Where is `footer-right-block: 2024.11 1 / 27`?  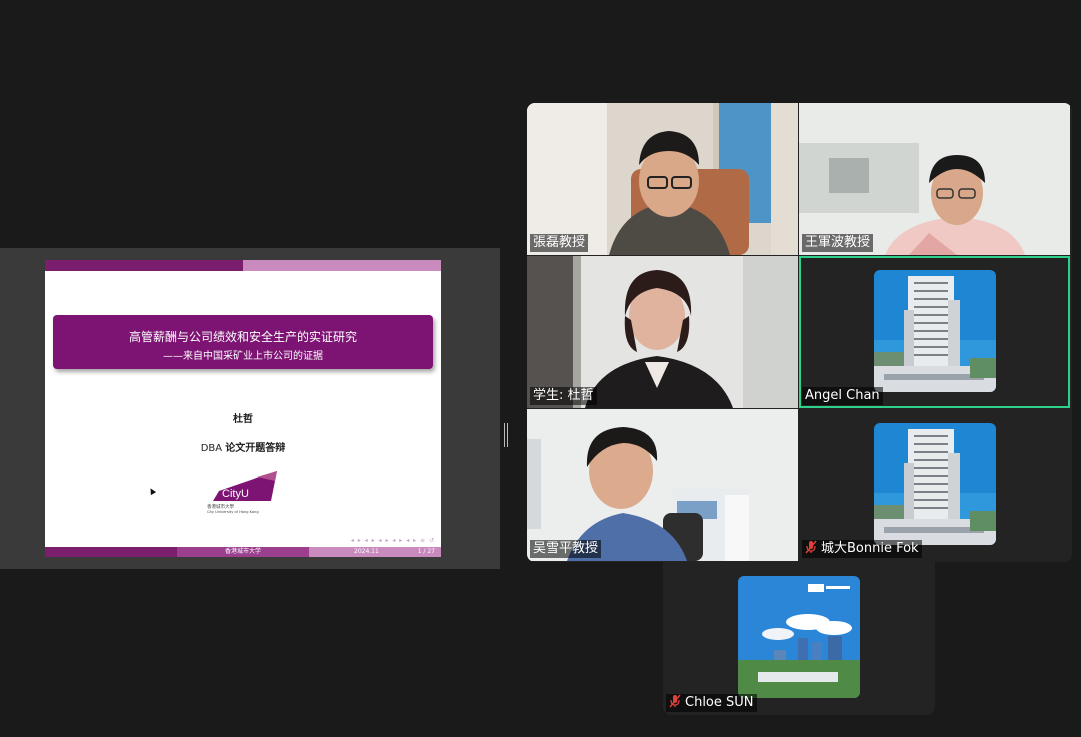 footer-right-block: 2024.11 1 / 27 is located at coordinates (375, 552).